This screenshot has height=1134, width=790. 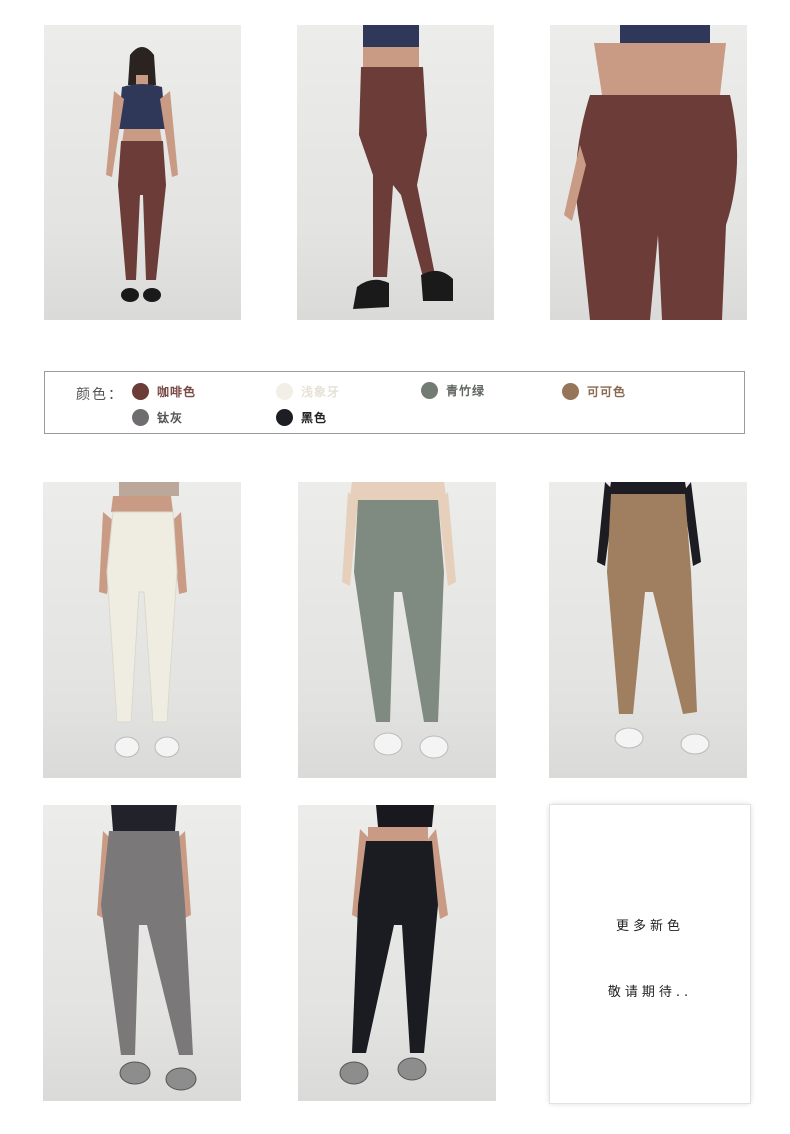 I want to click on coming-soon-line-1: 更多新色, so click(x=649, y=926).